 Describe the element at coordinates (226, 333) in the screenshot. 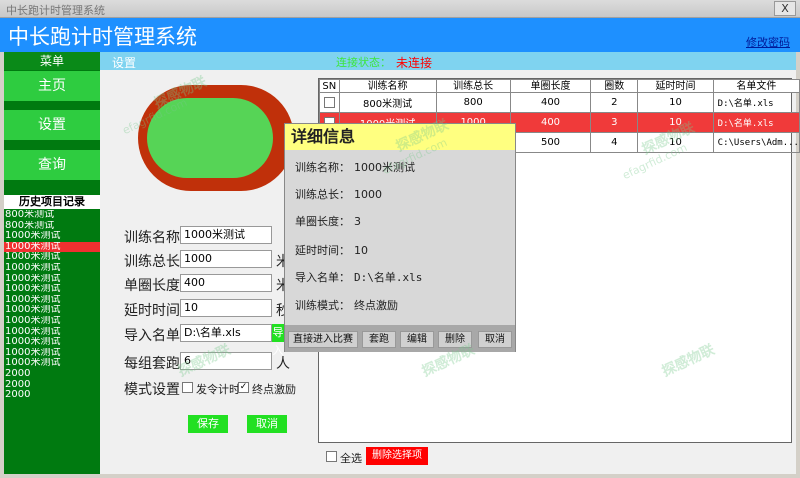

I see `import-list-input: D:\名单.xls` at that location.